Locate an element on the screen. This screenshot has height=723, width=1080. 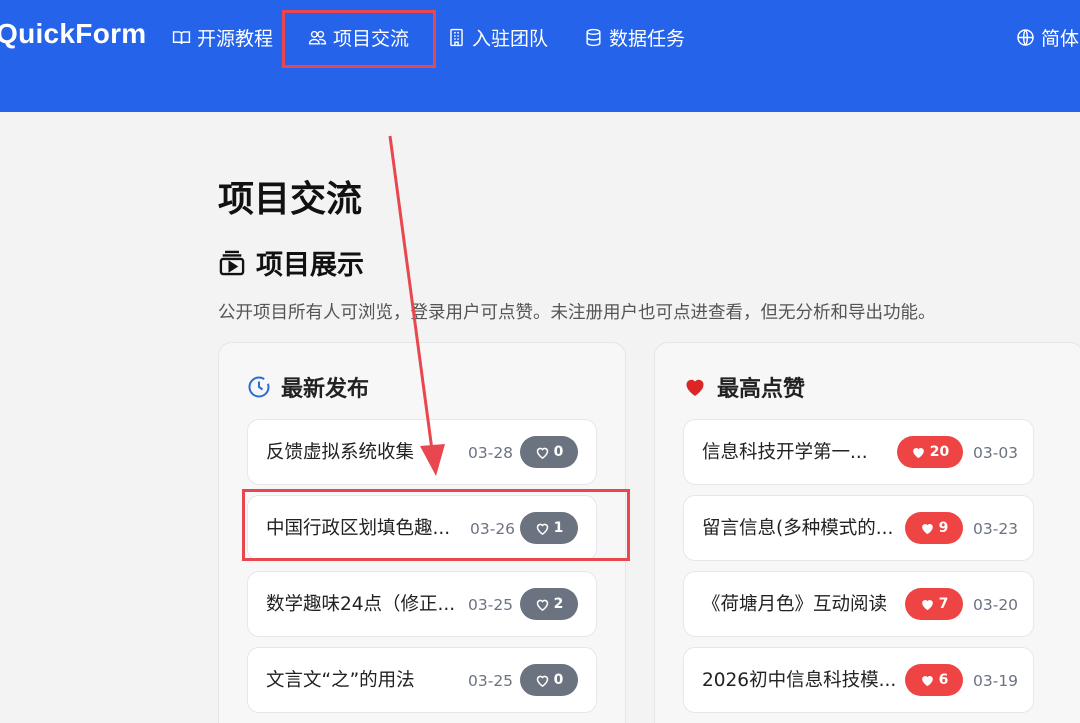
section-title-text: 项目展示 is located at coordinates (310, 265).